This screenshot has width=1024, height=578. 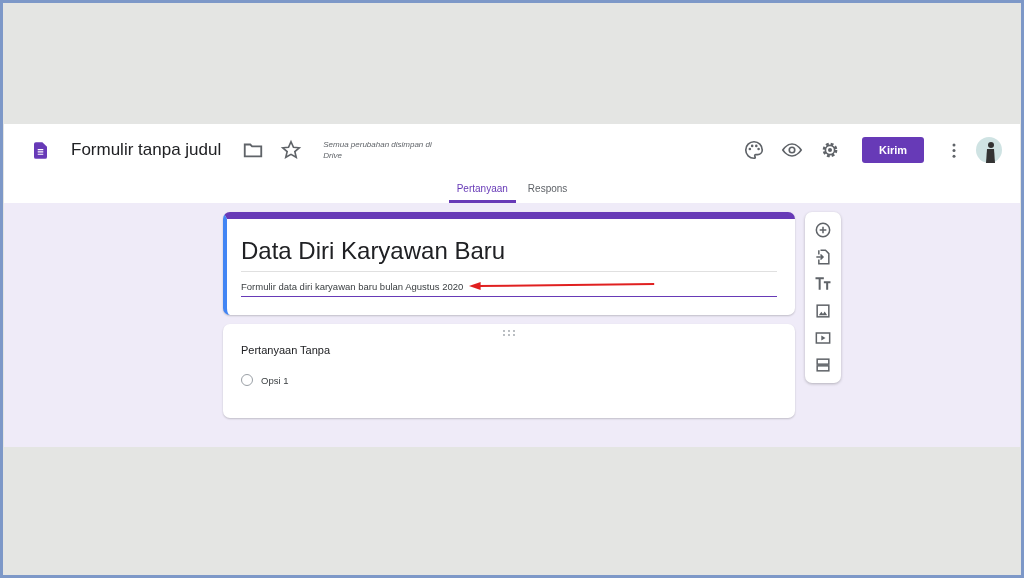 What do you see at coordinates (823, 311) in the screenshot?
I see `image-icon` at bounding box center [823, 311].